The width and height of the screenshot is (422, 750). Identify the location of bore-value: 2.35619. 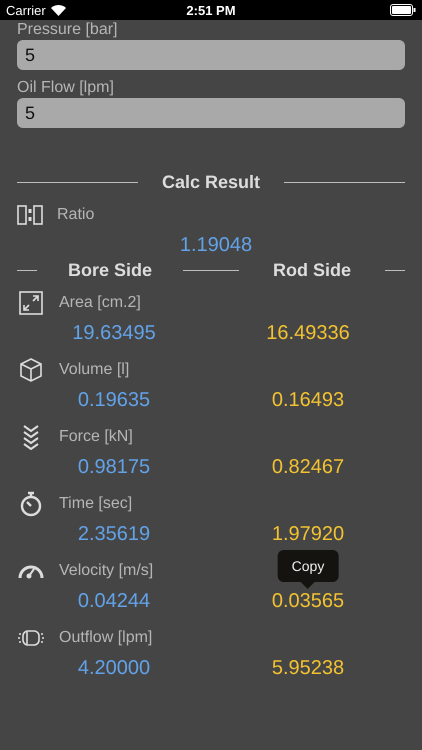
(114, 534).